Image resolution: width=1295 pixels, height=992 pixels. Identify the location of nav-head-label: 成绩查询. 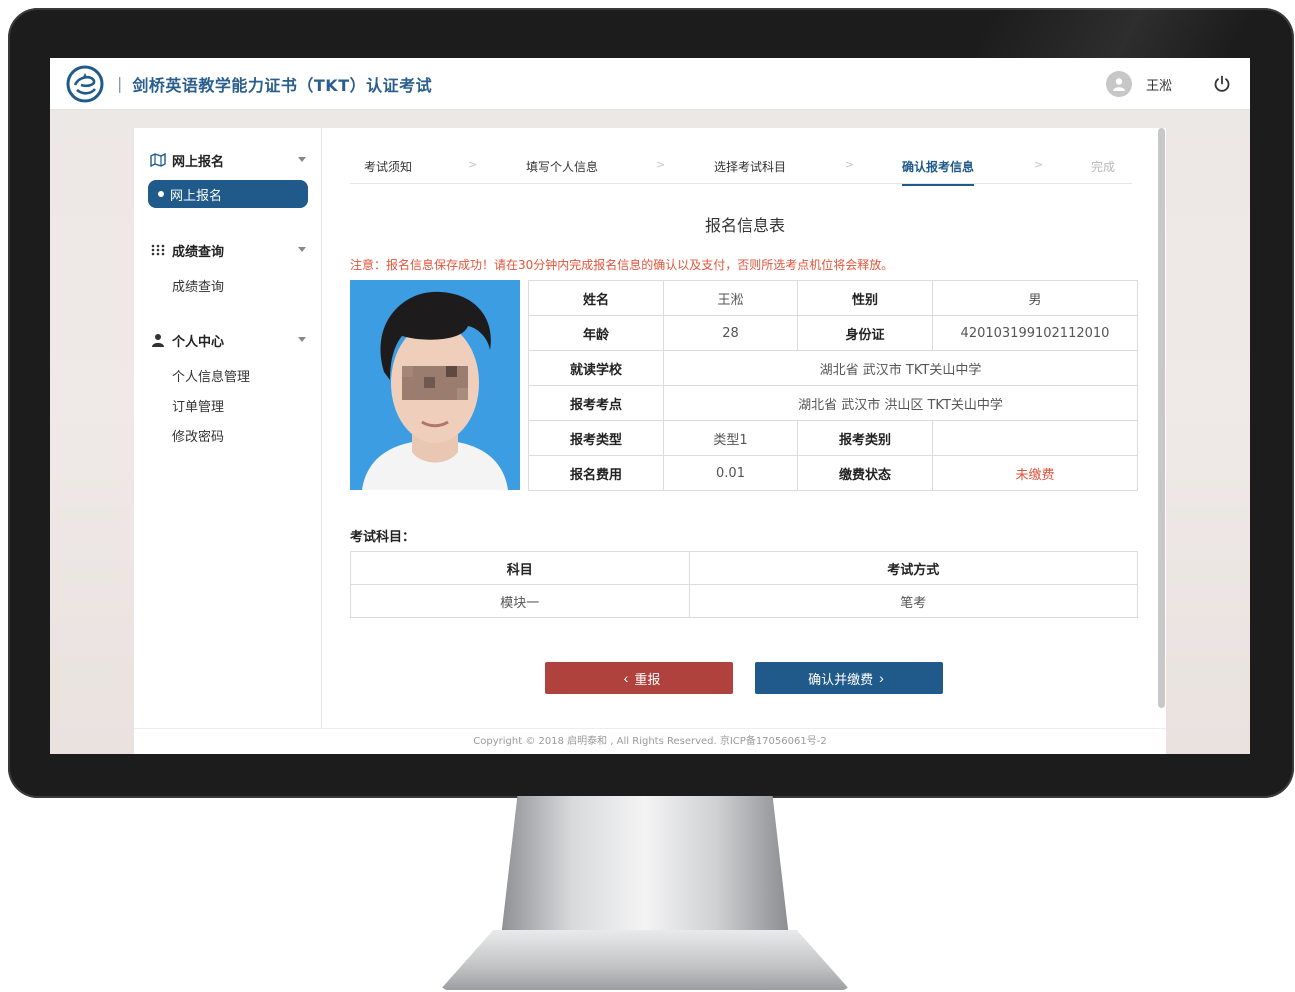
(198, 252).